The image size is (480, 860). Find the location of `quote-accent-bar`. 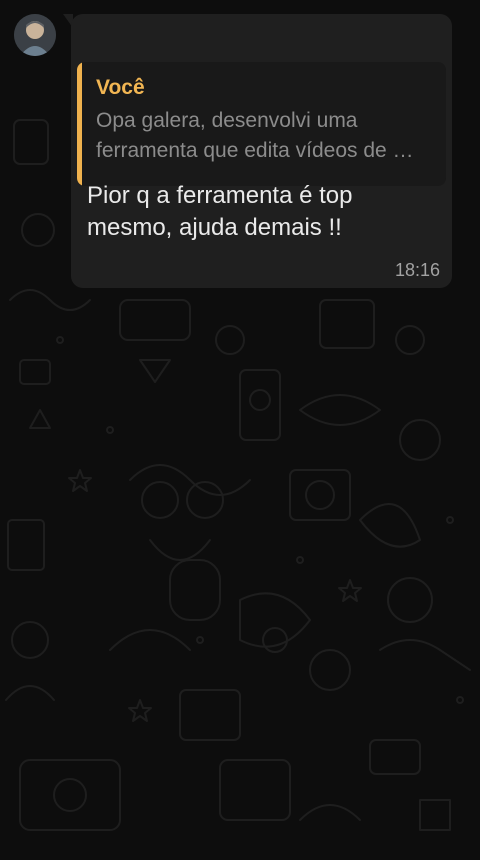

quote-accent-bar is located at coordinates (79, 124).